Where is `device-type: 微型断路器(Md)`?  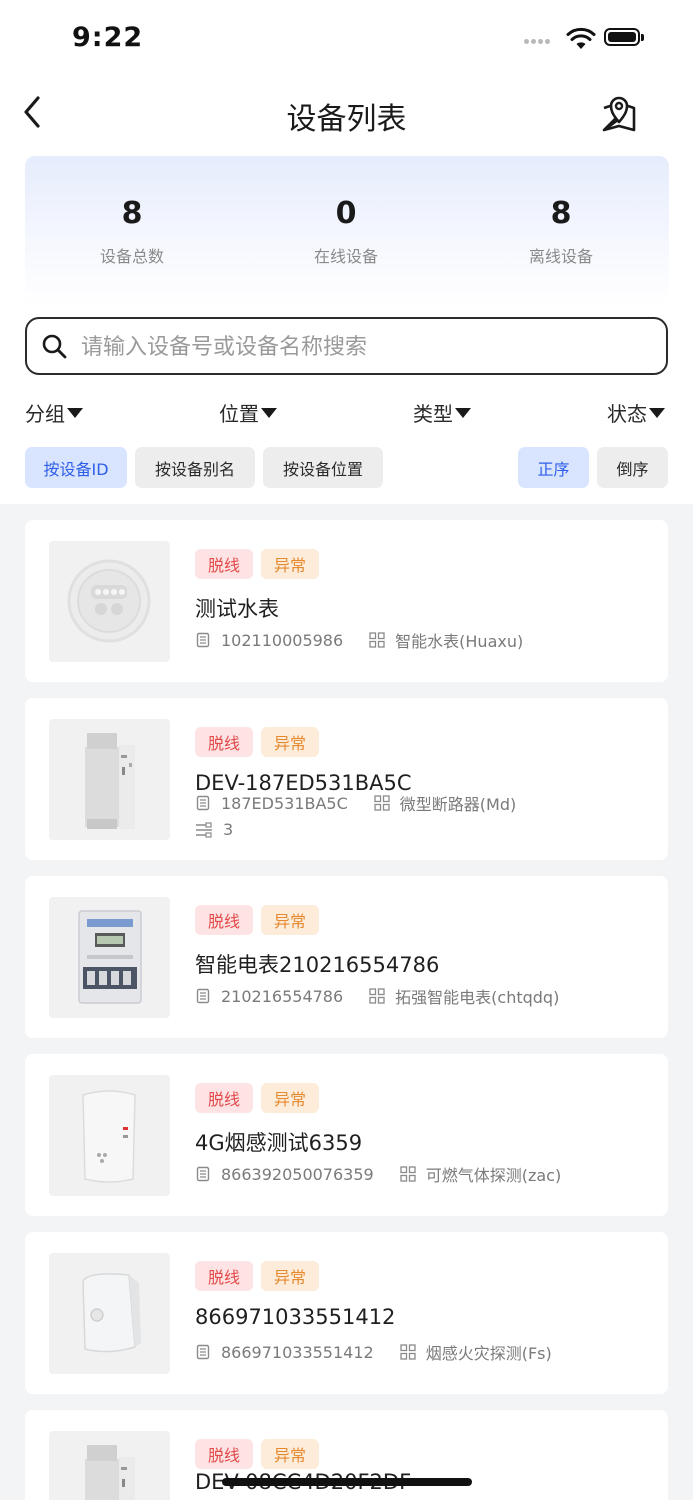 device-type: 微型断路器(Md) is located at coordinates (458, 804).